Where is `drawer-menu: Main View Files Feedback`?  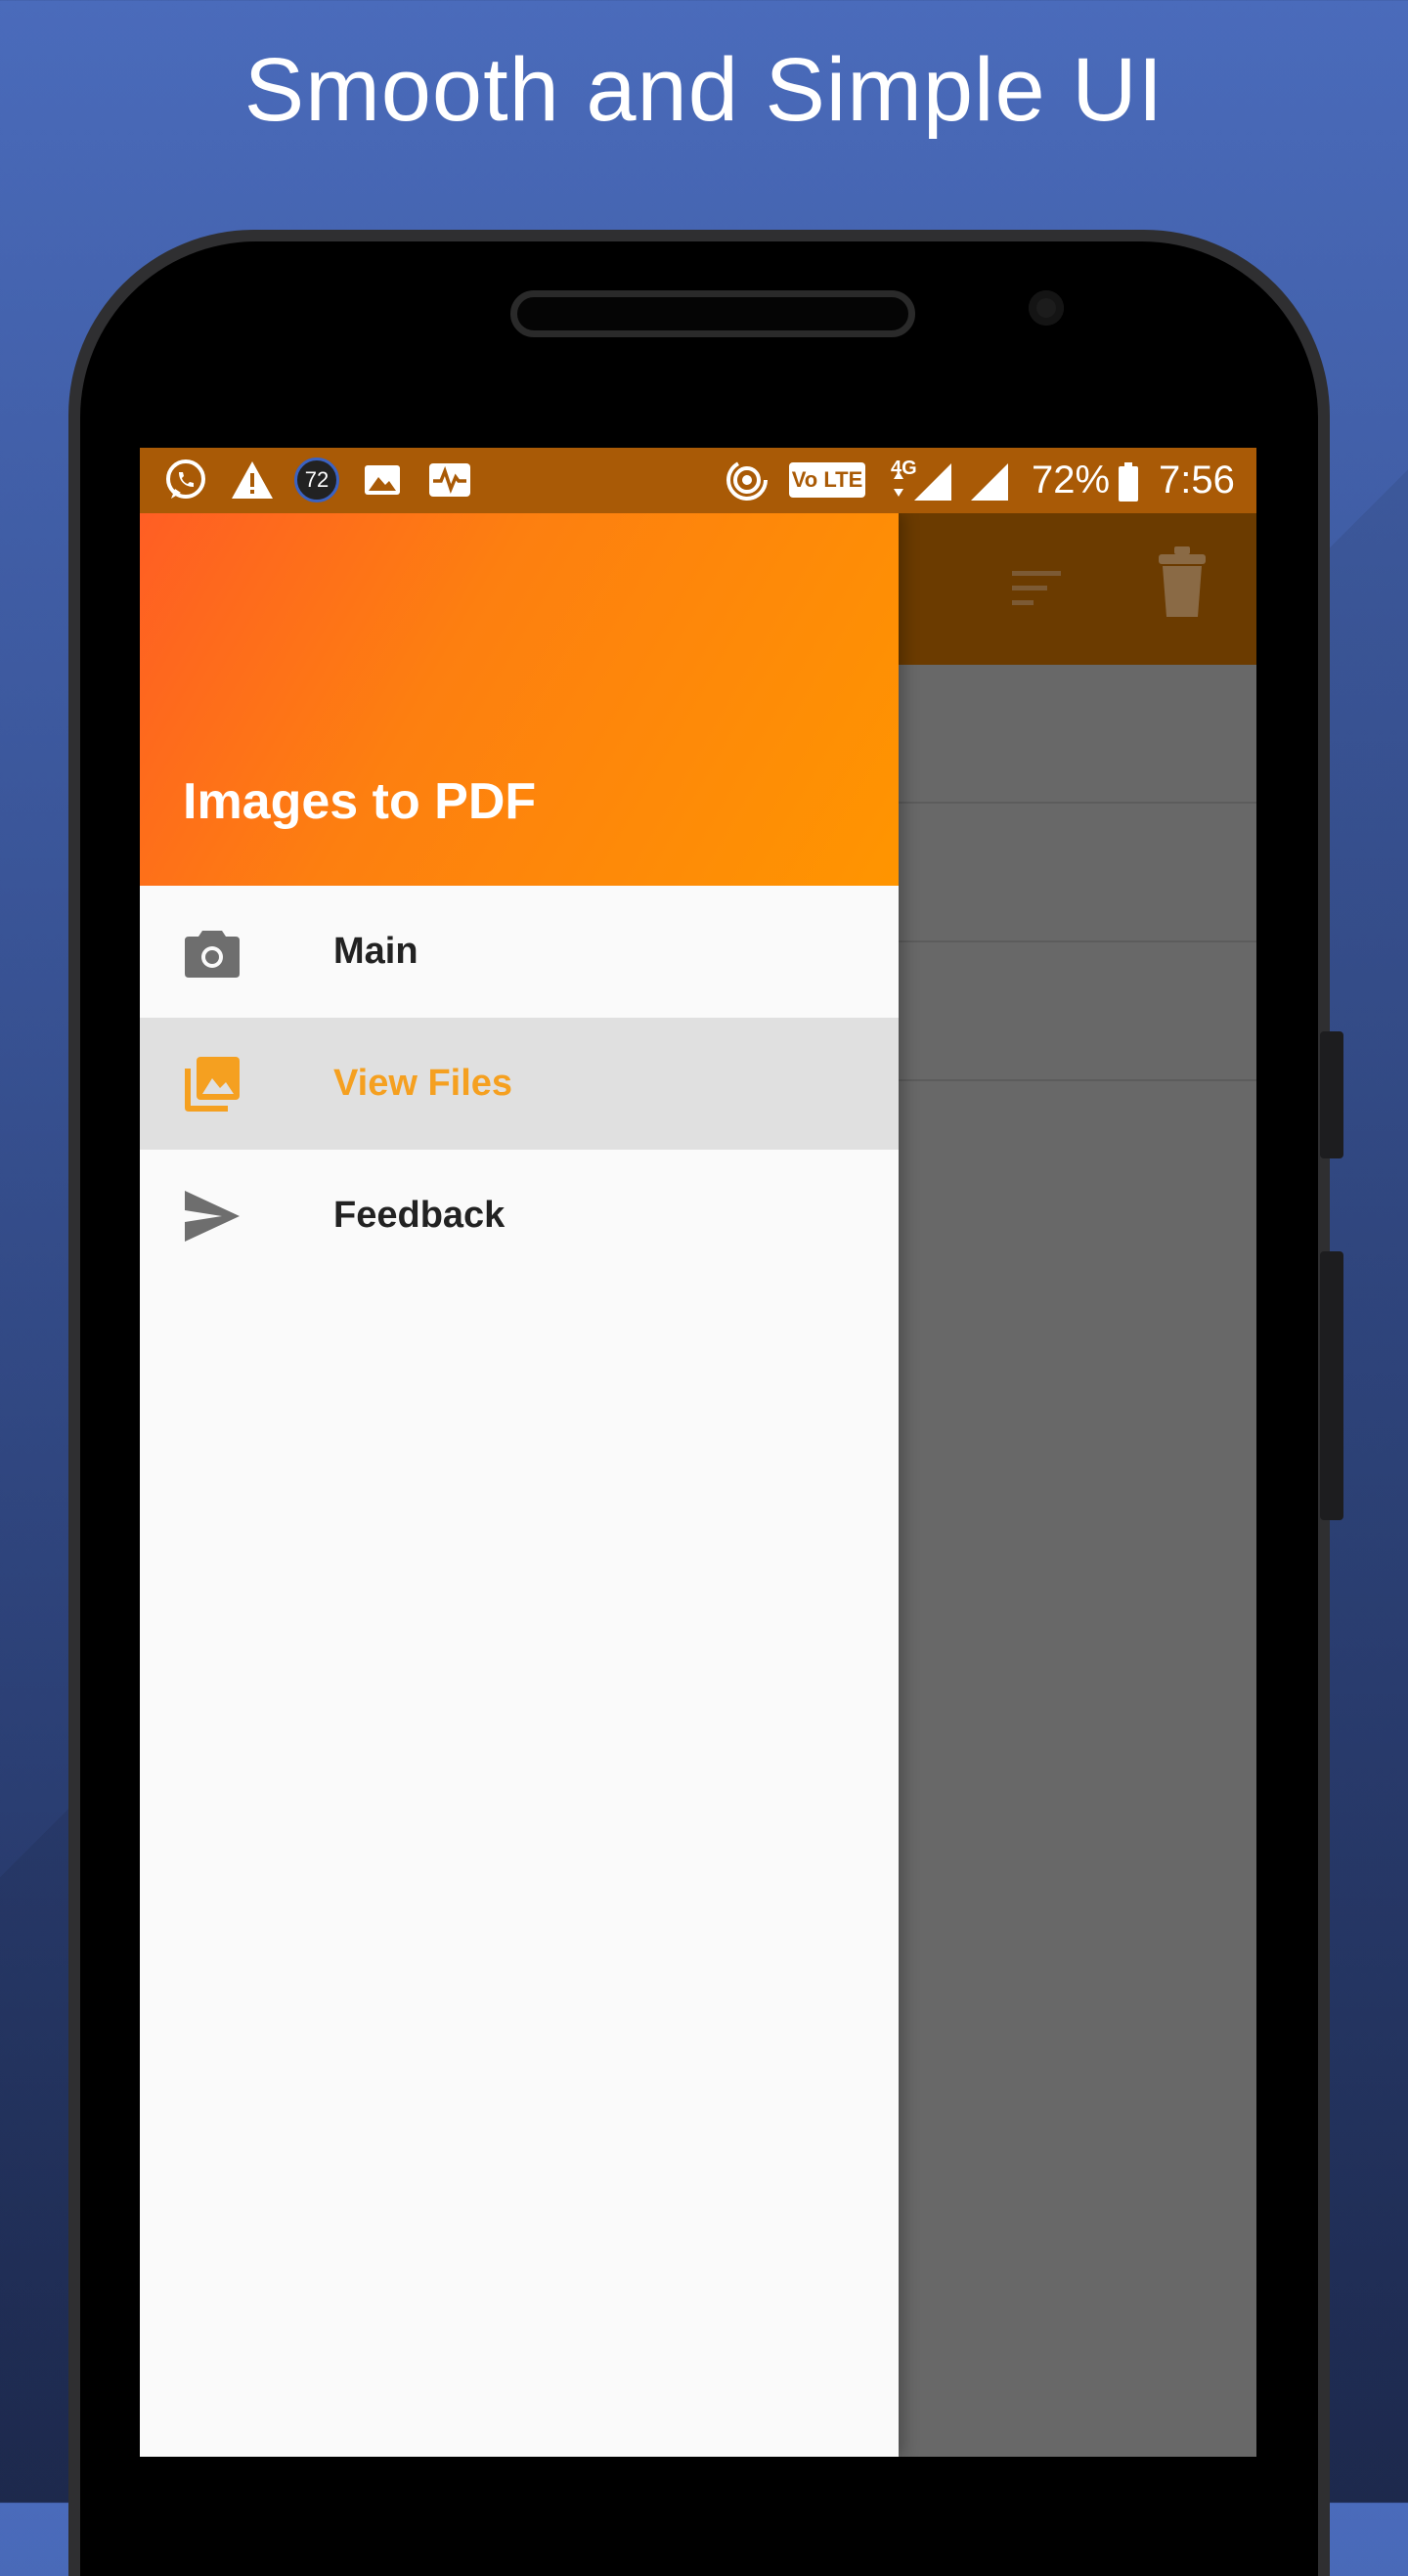 drawer-menu: Main View Files Feedback is located at coordinates (519, 1084).